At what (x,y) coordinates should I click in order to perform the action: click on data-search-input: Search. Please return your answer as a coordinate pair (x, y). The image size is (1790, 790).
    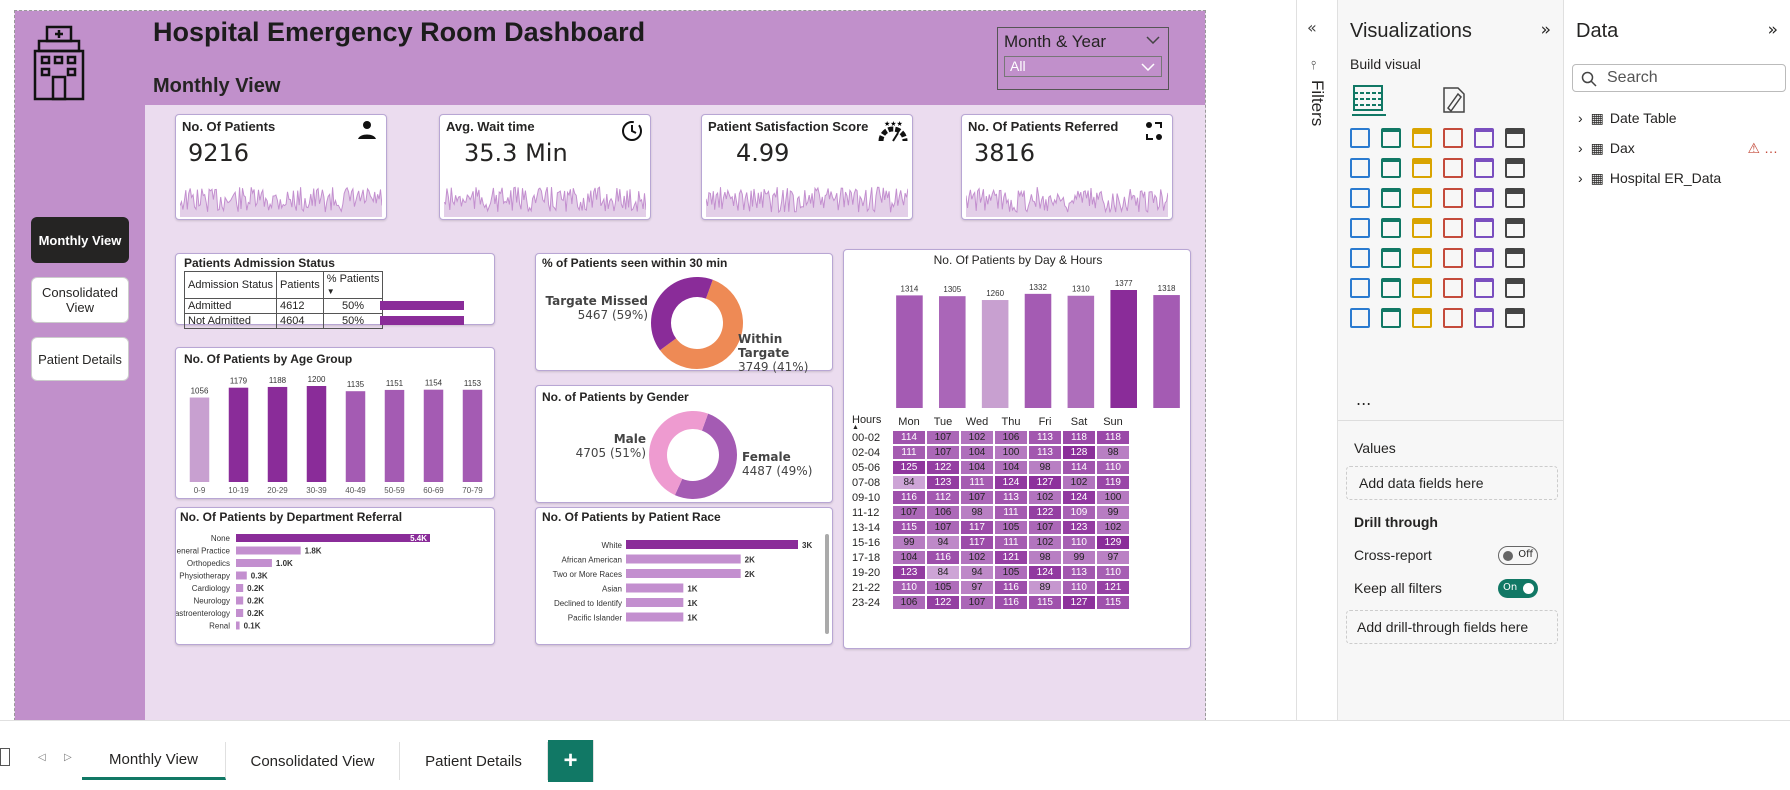
    Looking at the image, I should click on (1679, 78).